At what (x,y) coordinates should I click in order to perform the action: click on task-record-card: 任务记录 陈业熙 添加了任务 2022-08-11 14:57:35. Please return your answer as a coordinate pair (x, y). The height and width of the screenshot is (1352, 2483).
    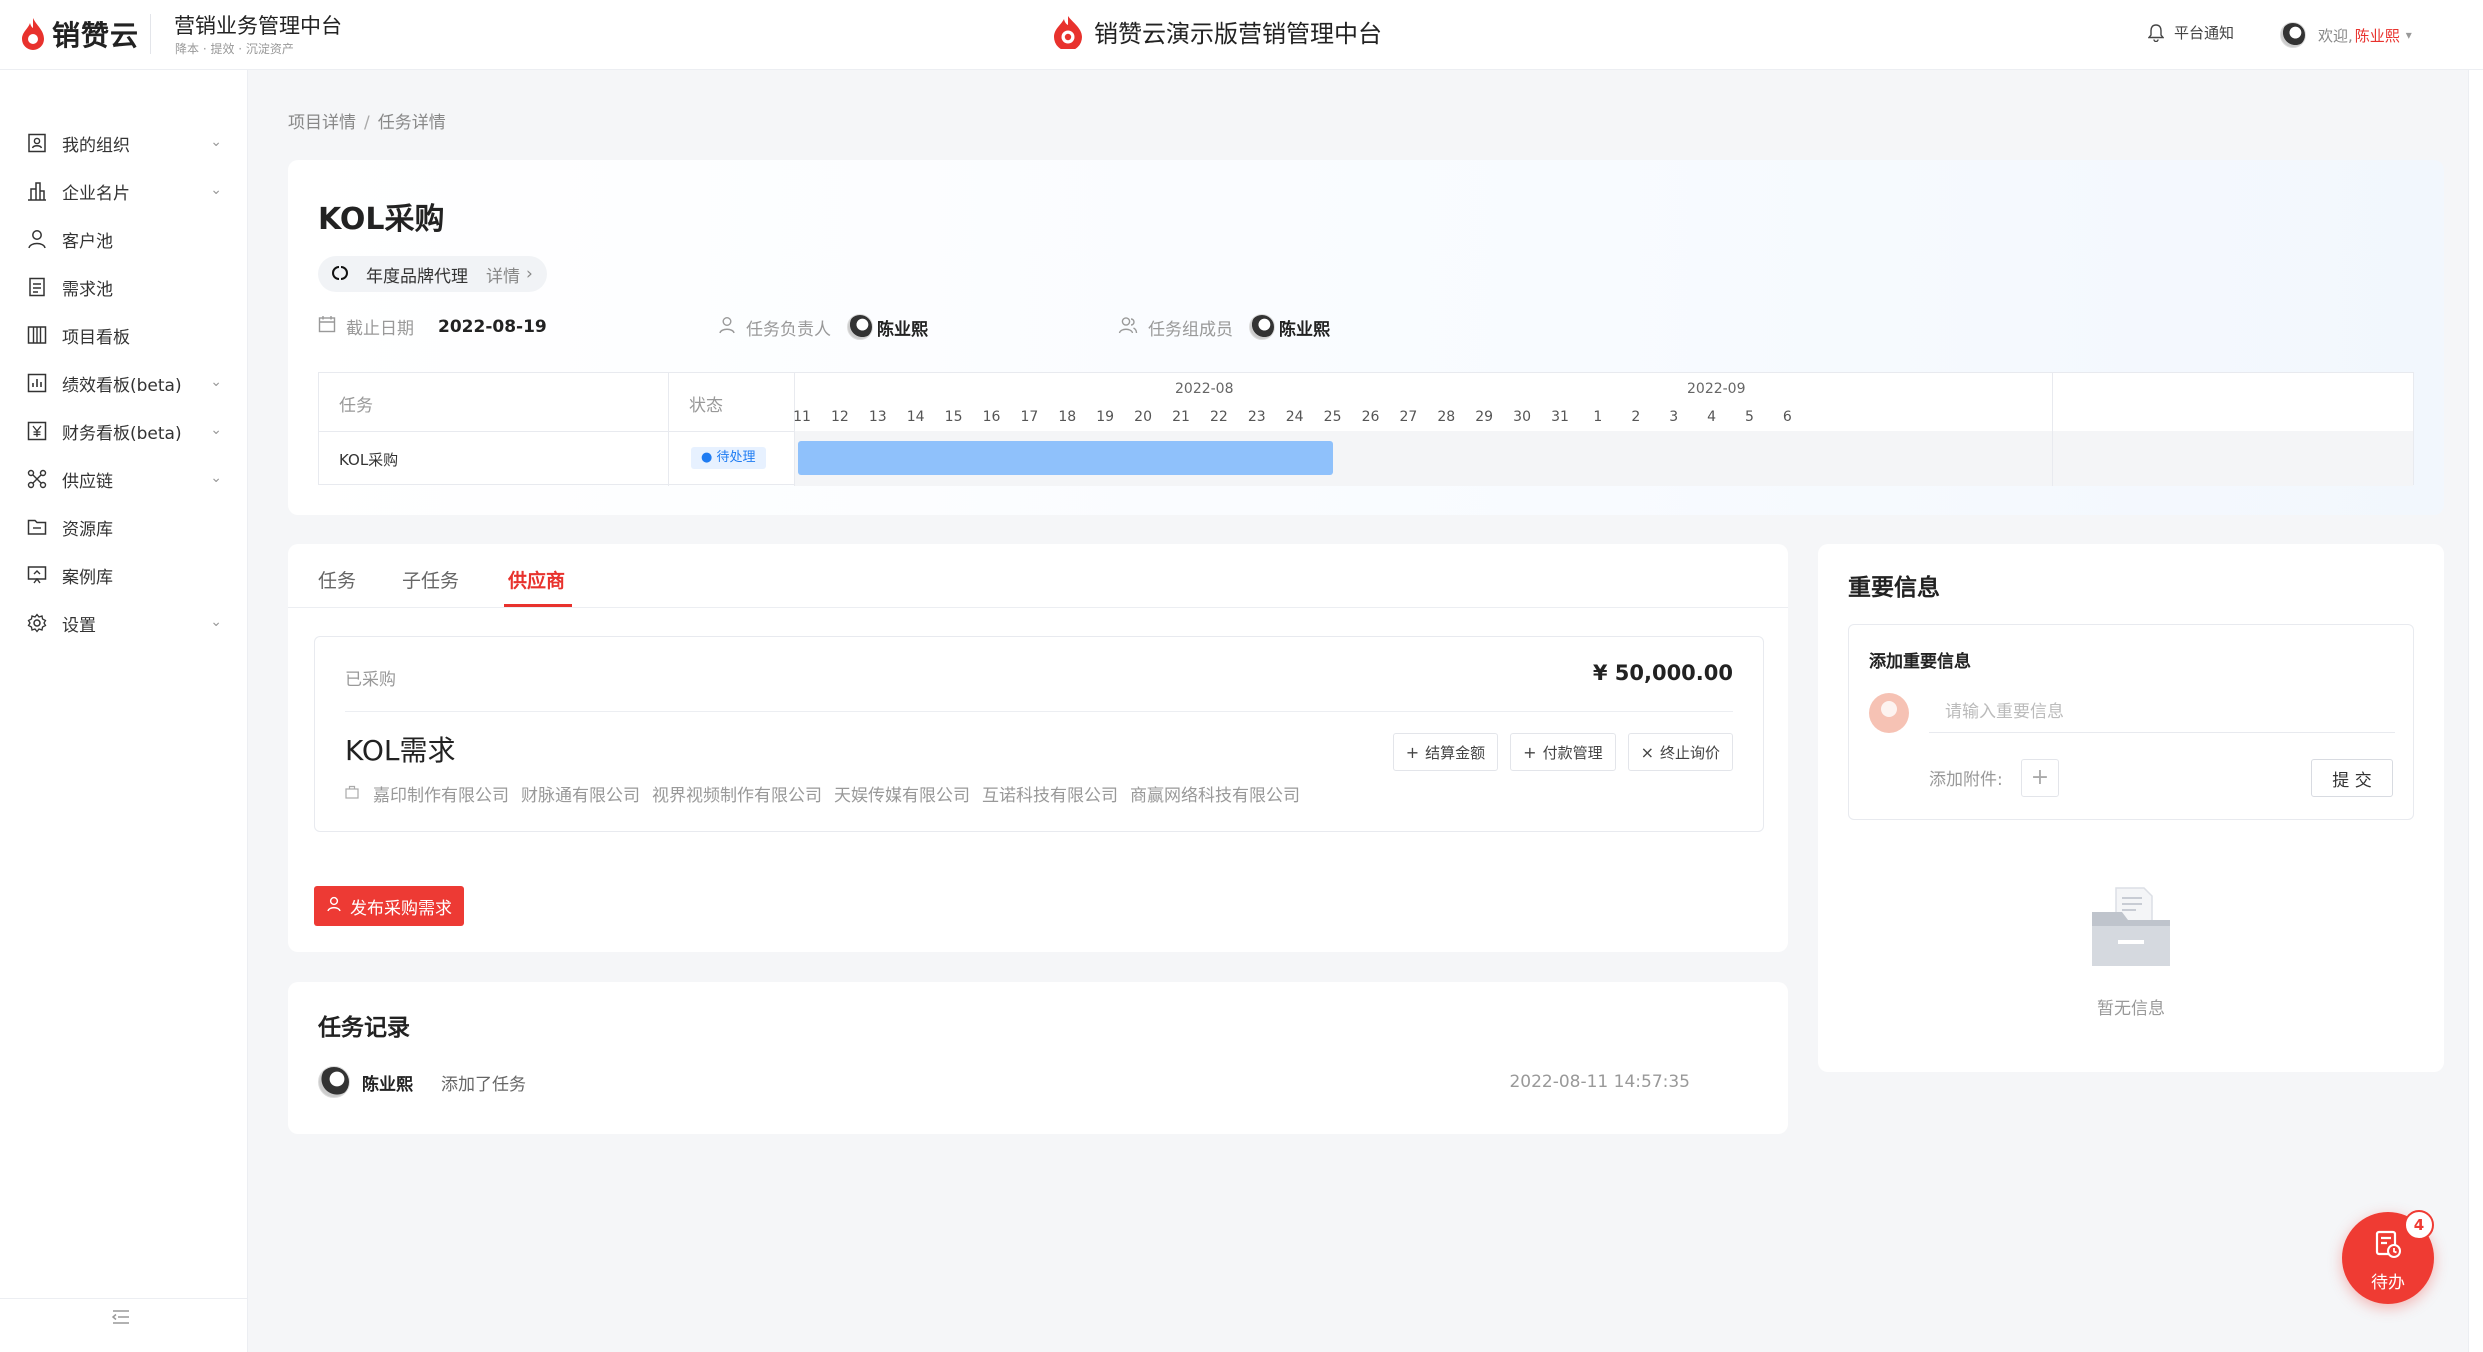
    Looking at the image, I should click on (1038, 1058).